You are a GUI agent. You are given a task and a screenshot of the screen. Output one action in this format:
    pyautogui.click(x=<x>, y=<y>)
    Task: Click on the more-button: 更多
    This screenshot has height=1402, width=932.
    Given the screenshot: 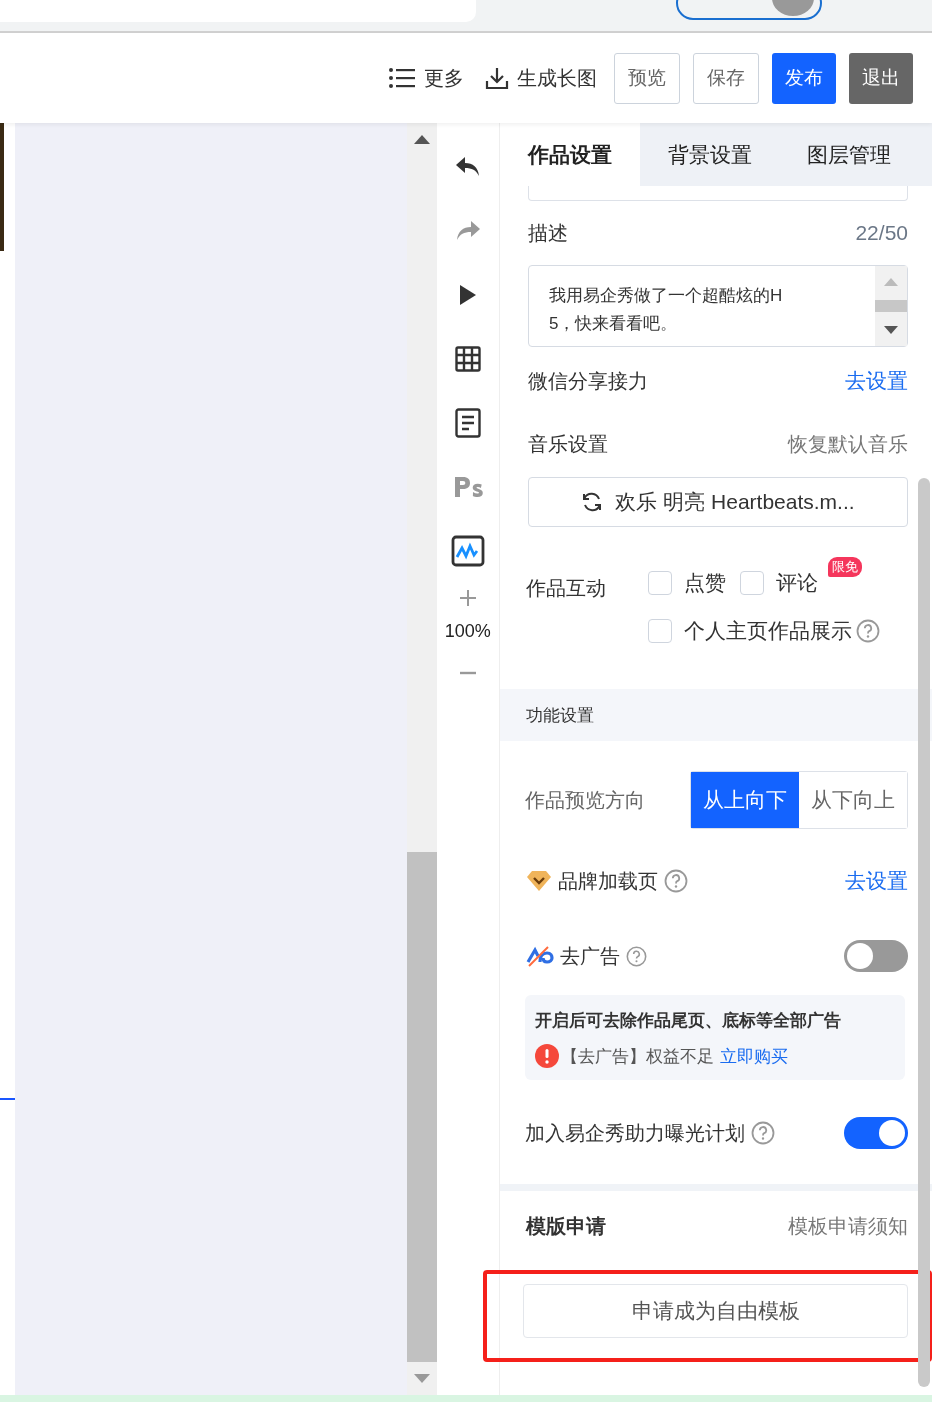 What is the action you would take?
    pyautogui.click(x=426, y=78)
    